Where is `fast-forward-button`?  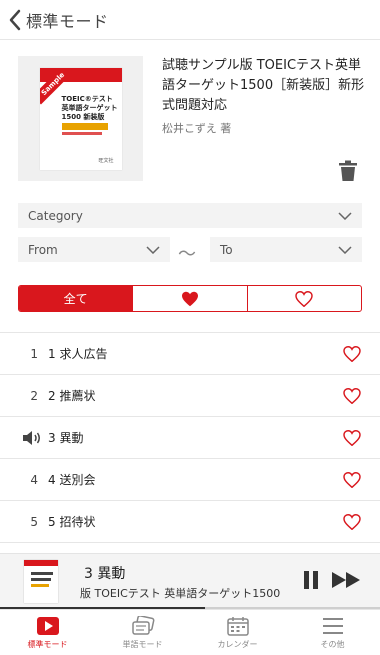
fast-forward-button is located at coordinates (347, 582).